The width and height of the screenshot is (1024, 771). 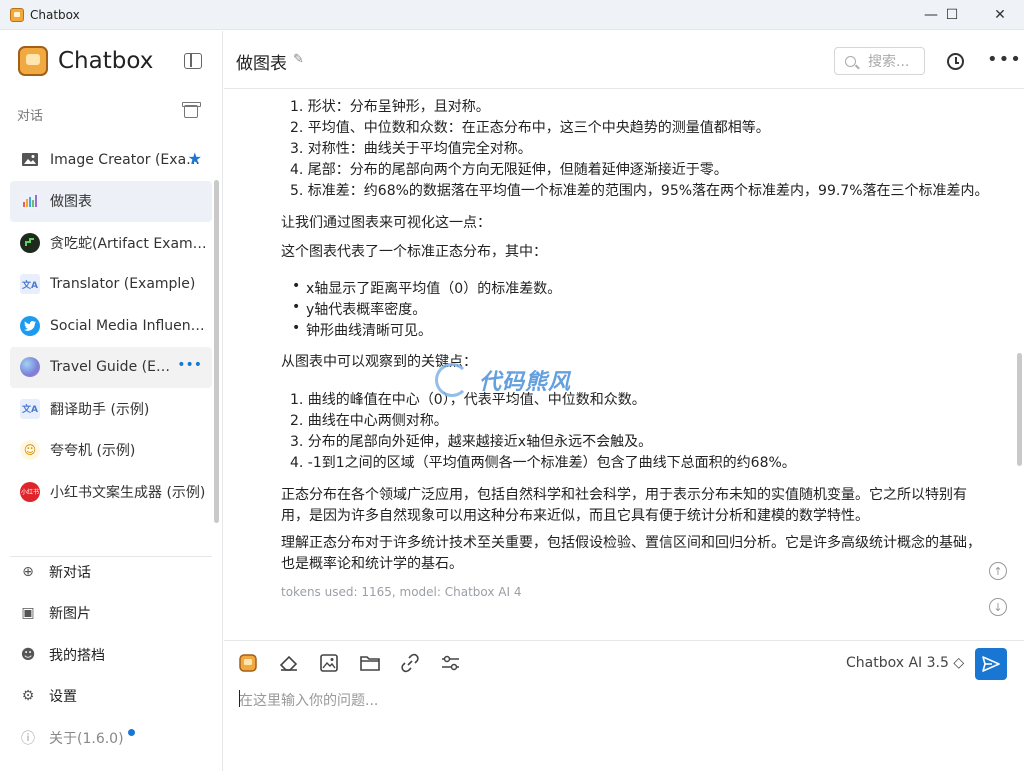 I want to click on edit-title-icon: ✎, so click(x=298, y=59).